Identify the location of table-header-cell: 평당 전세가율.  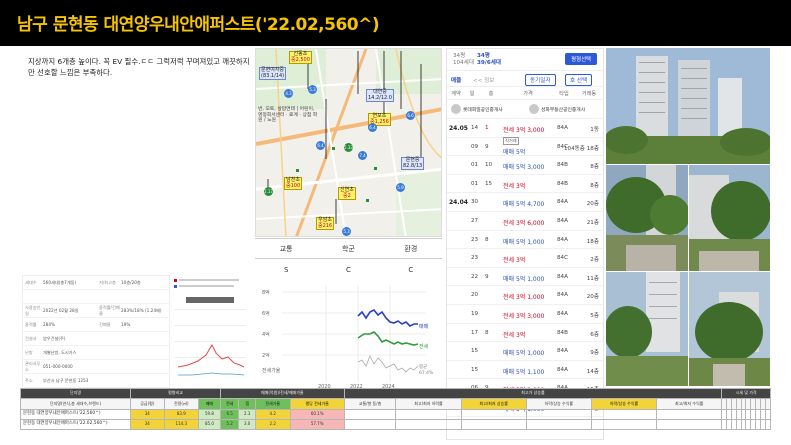
(317, 404).